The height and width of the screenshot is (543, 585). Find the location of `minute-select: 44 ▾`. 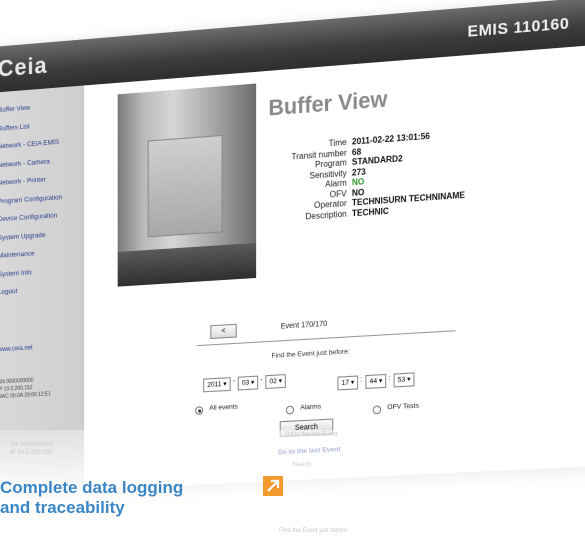

minute-select: 44 ▾ is located at coordinates (376, 381).